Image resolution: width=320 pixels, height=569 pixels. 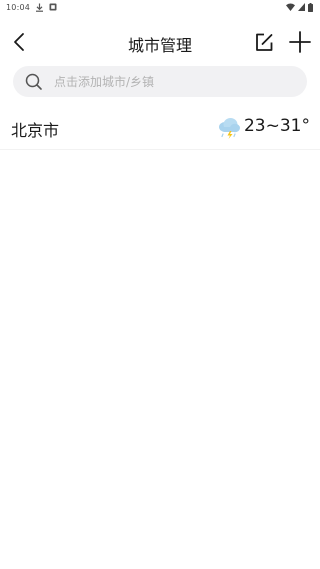 What do you see at coordinates (18, 7) in the screenshot?
I see `status-time: 10:04` at bounding box center [18, 7].